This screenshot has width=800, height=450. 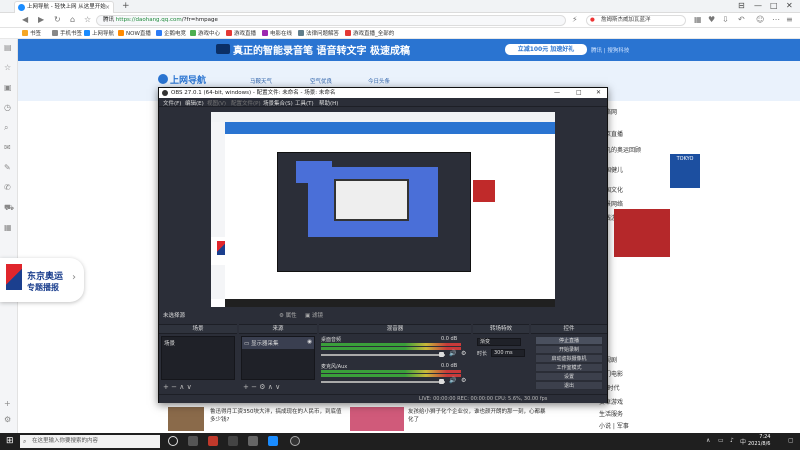 What do you see at coordinates (499, 342) in the screenshot?
I see `transition-select: 渐变` at bounding box center [499, 342].